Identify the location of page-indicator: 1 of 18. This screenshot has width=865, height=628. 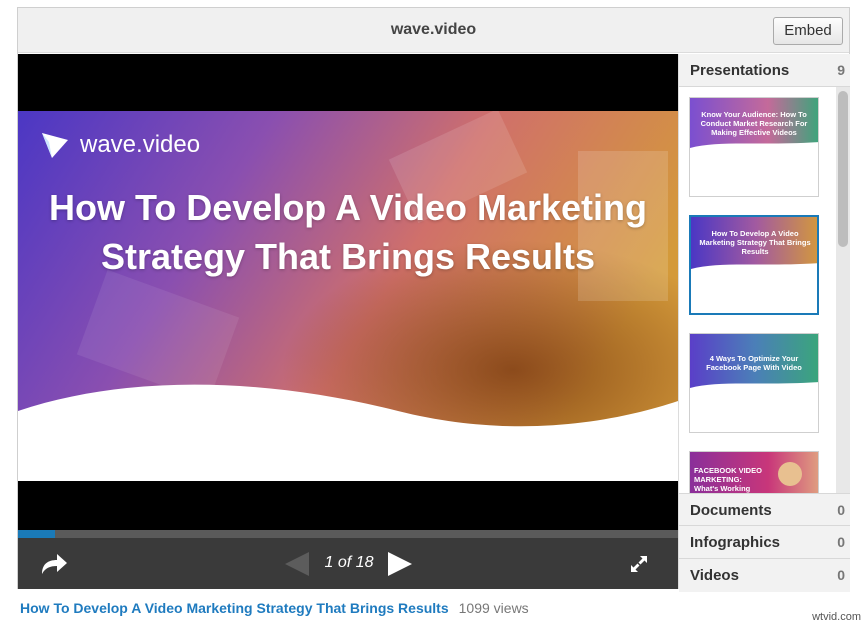
(349, 562).